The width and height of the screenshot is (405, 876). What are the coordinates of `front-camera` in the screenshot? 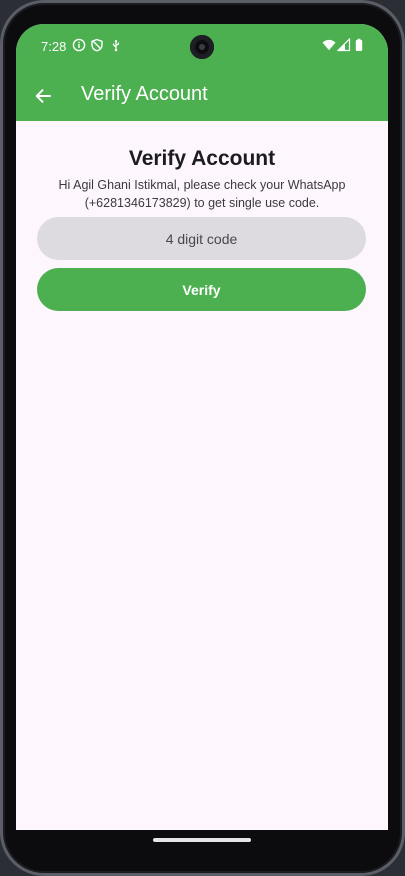 It's located at (202, 47).